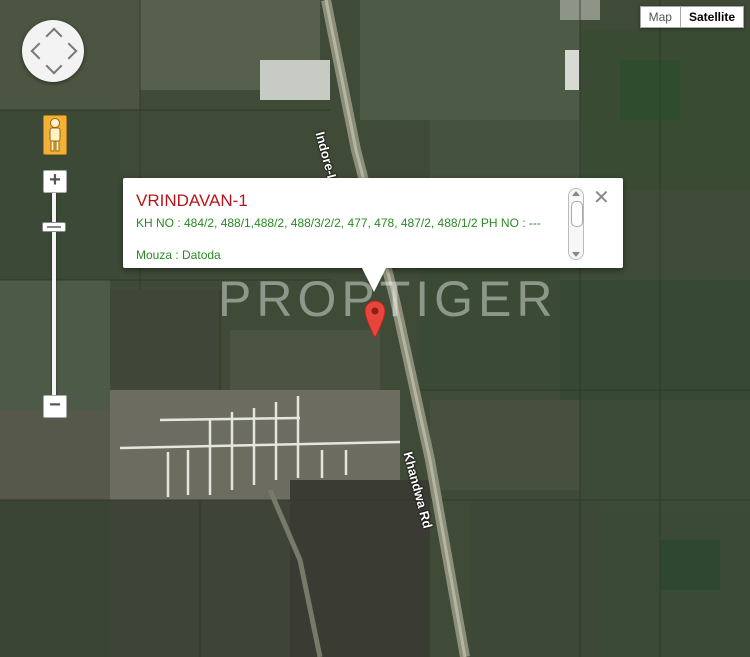 This screenshot has height=657, width=750. What do you see at coordinates (39, 51) in the screenshot?
I see `pan-left-icon` at bounding box center [39, 51].